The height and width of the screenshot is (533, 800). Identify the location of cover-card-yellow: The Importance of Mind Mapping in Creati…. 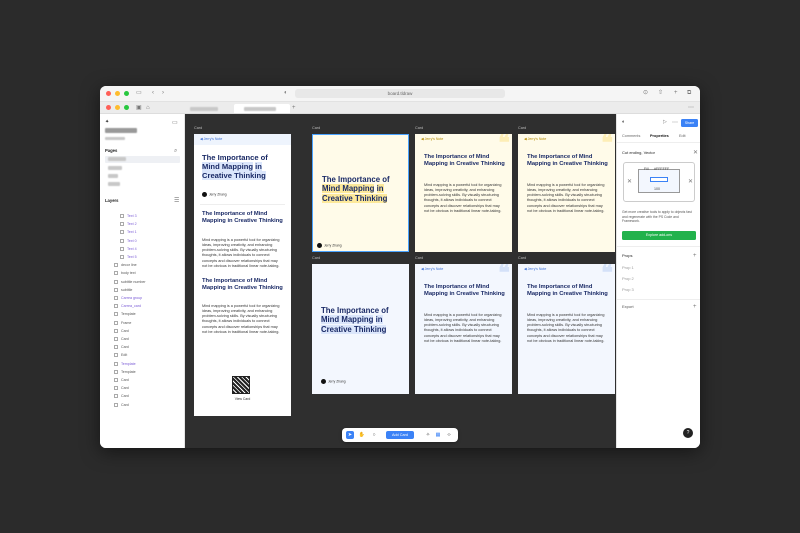
(360, 193).